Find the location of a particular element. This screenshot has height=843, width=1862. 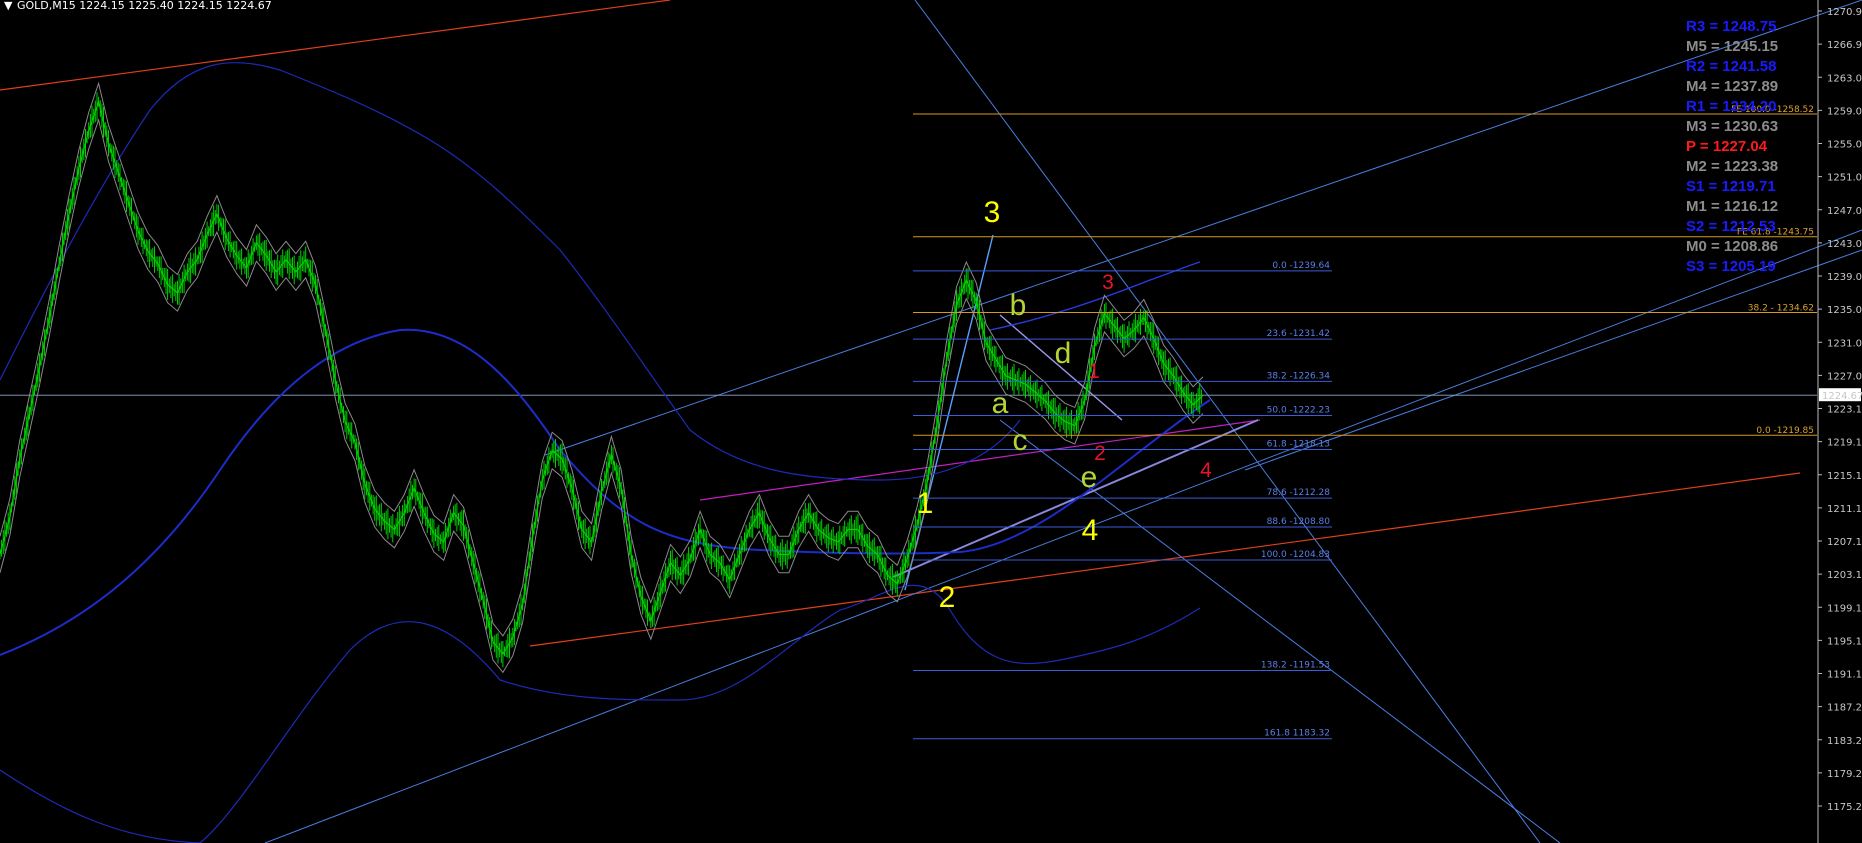

current-price-label: 1224.67 is located at coordinates (1842, 396).